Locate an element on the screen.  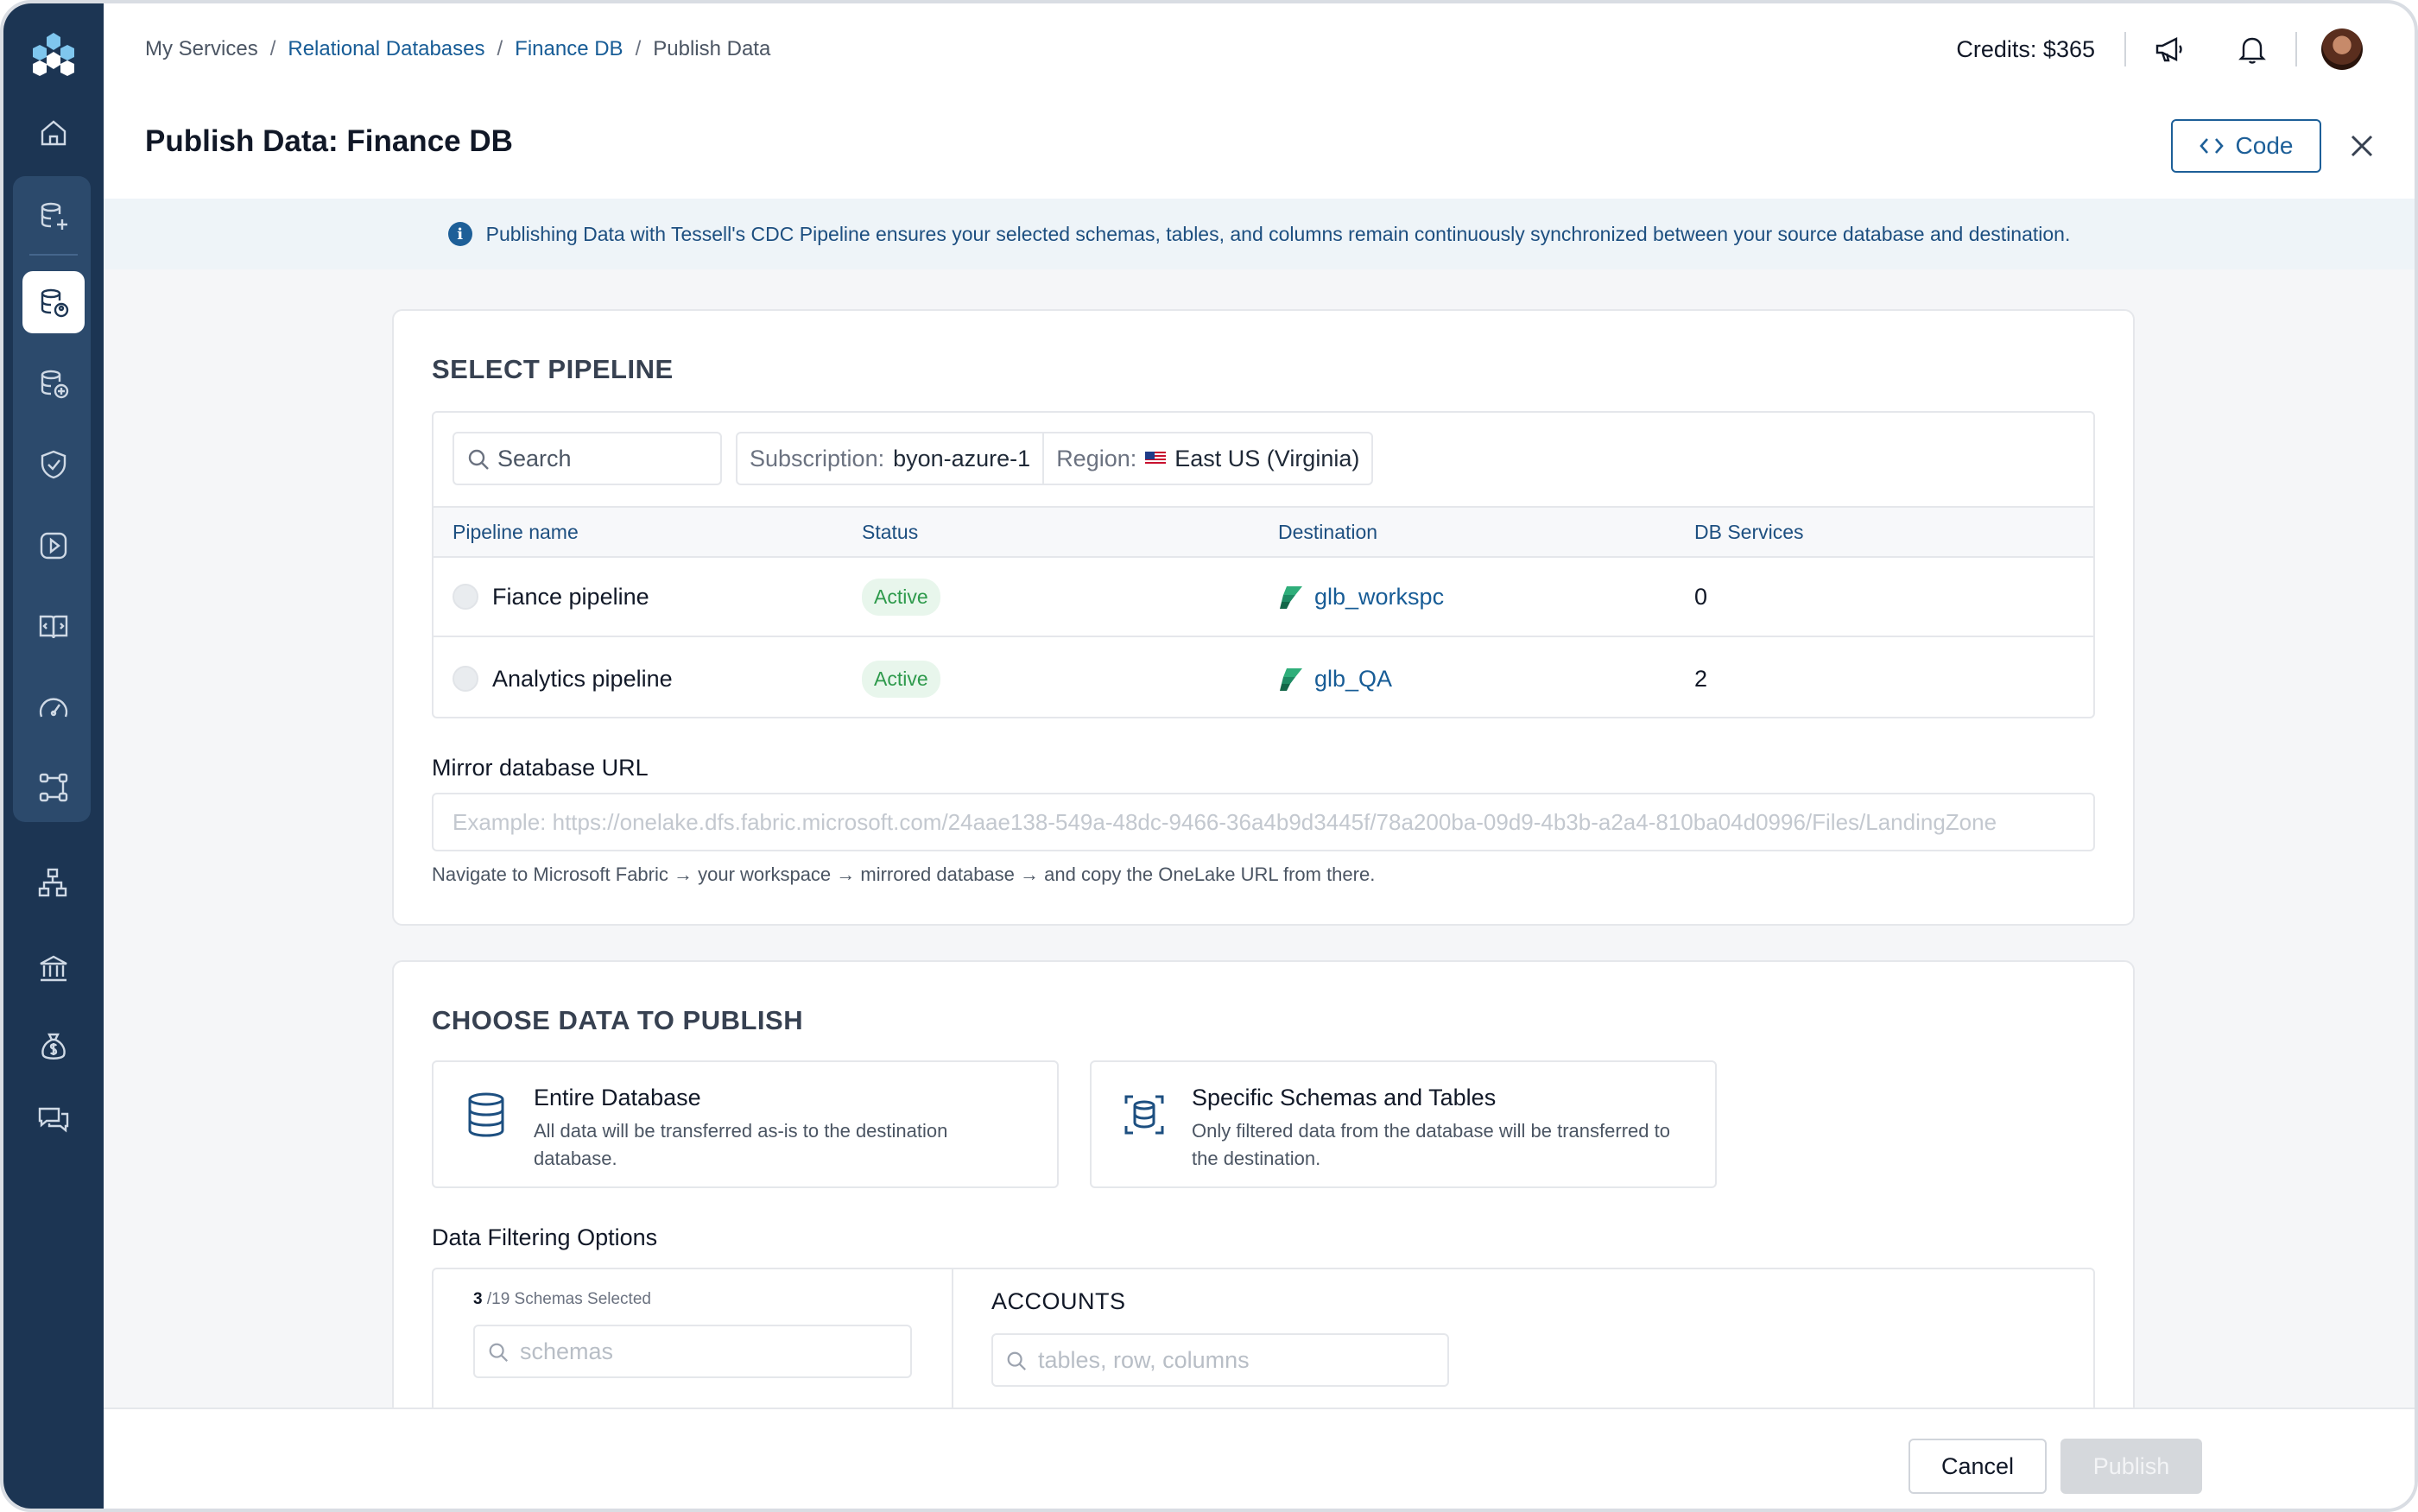
breadcrumb-my-services: My Services is located at coordinates (201, 49).